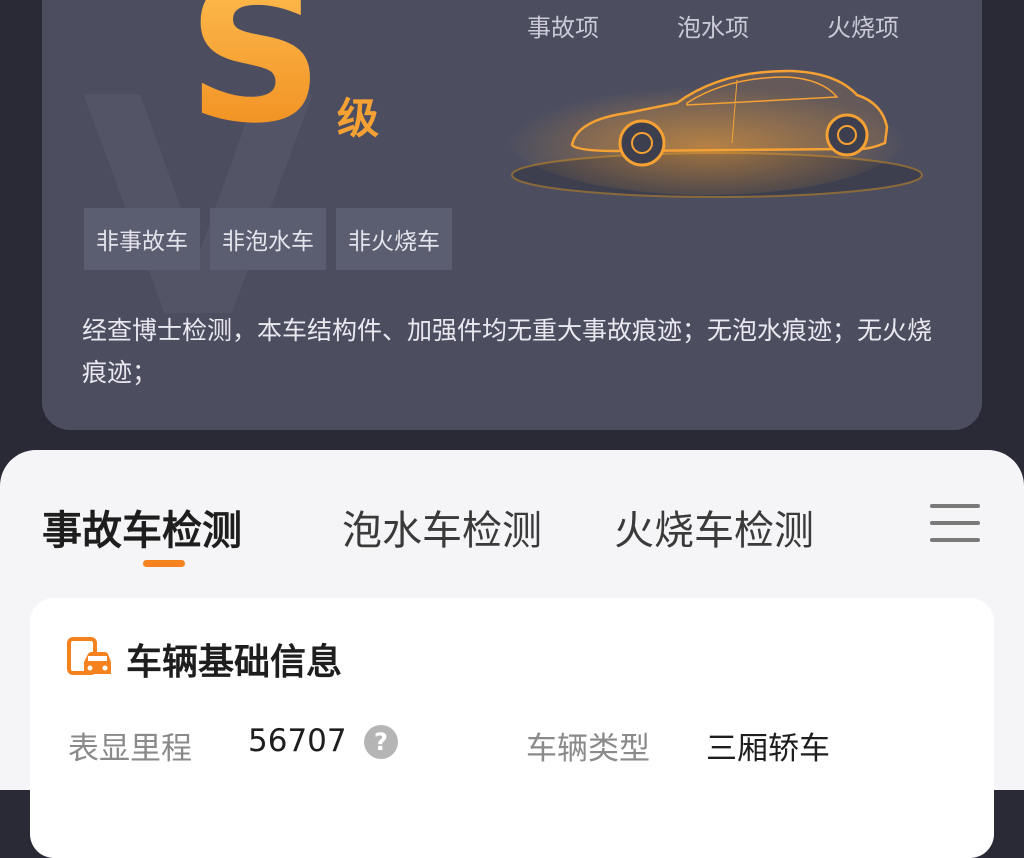 The height and width of the screenshot is (858, 1024). What do you see at coordinates (358, 118) in the screenshot?
I see `grade-suffix: 级` at bounding box center [358, 118].